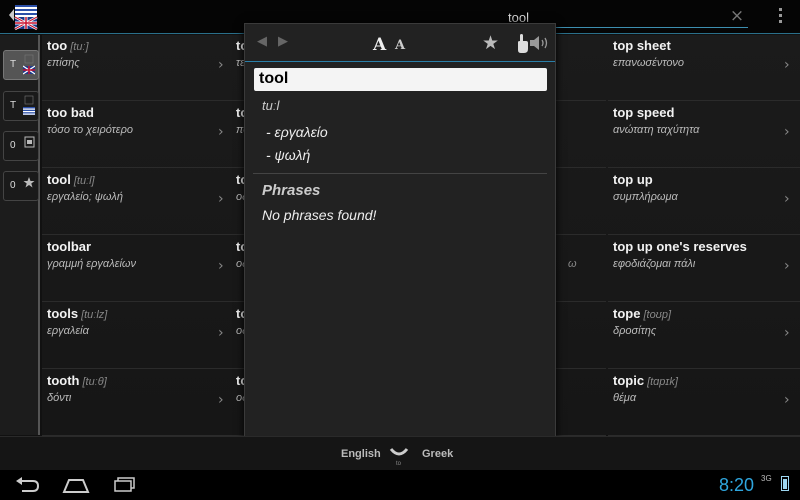 The image size is (800, 500). Describe the element at coordinates (625, 398) in the screenshot. I see `translation-text: θέμα` at that location.